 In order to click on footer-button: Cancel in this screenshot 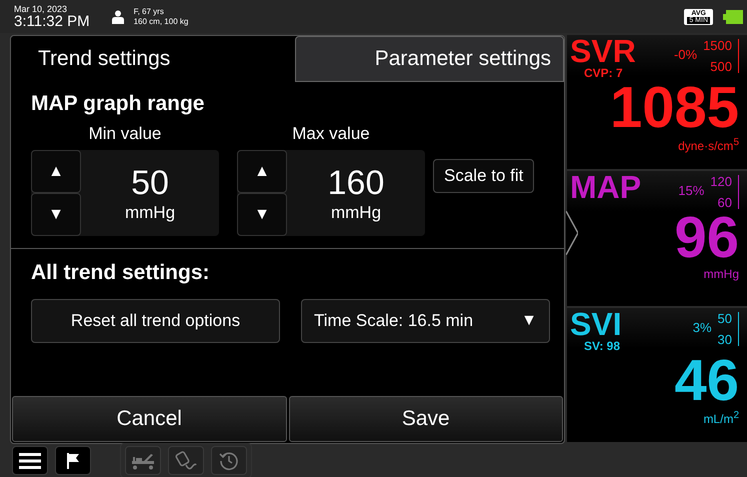, I will do `click(149, 419)`.